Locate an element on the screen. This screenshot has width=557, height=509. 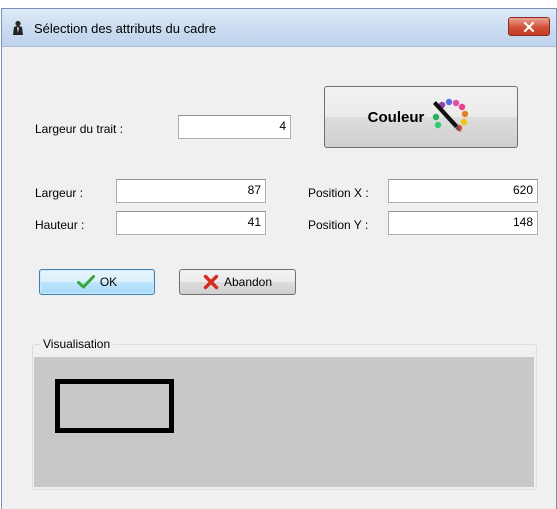
checkmark-icon is located at coordinates (85, 282).